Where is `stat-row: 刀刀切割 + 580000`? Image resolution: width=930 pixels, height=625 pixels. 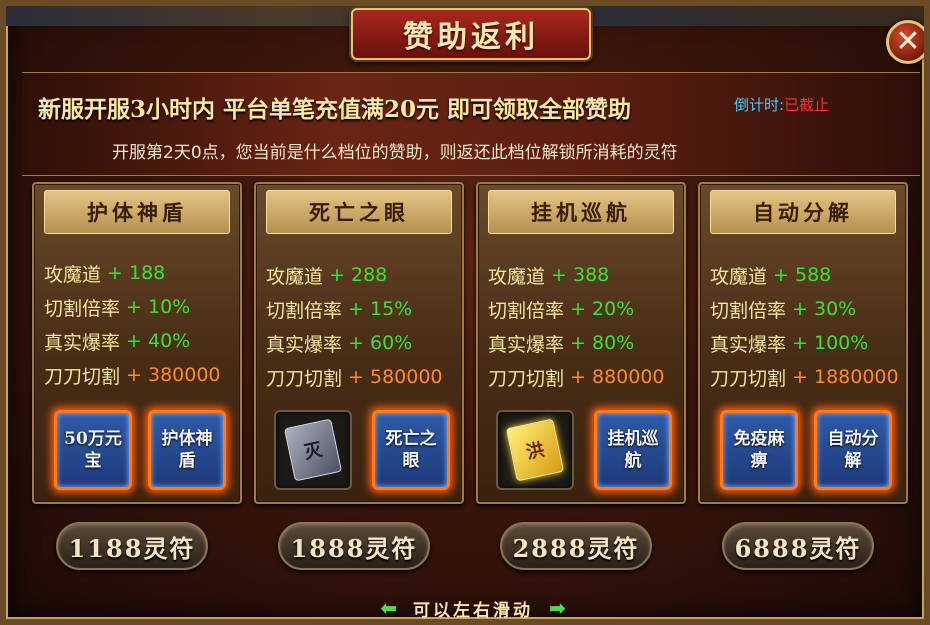
stat-row: 刀刀切割 + 580000 is located at coordinates (362, 377).